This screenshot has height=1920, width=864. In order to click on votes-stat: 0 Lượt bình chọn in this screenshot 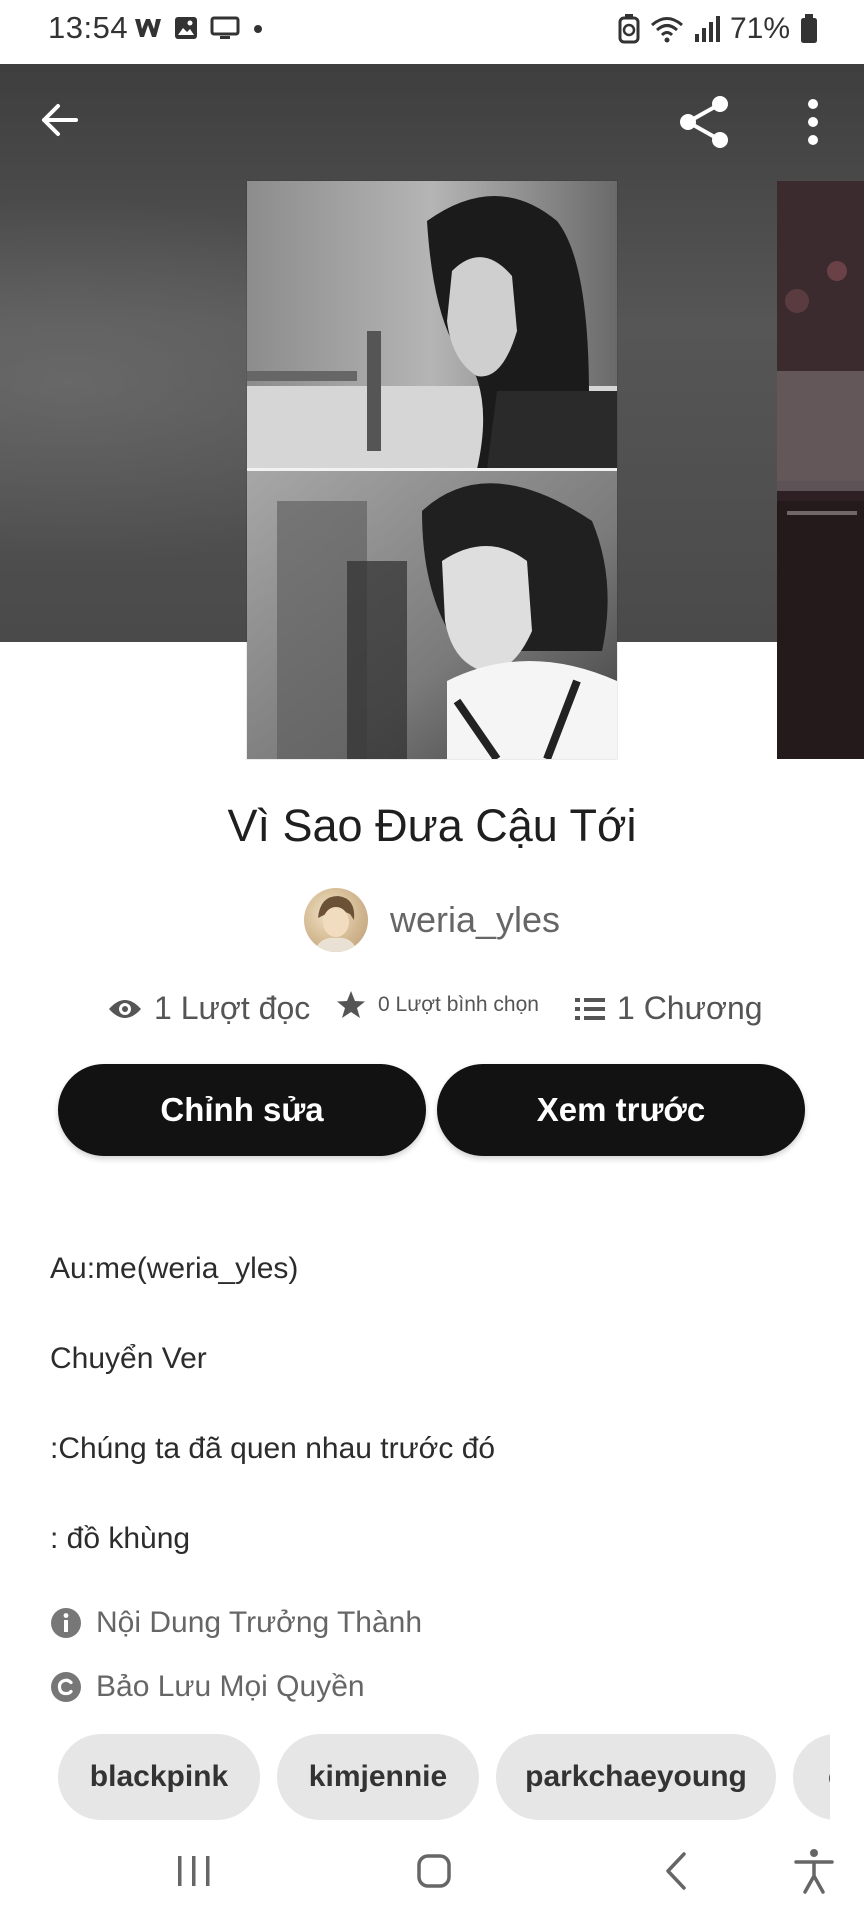, I will do `click(437, 1005)`.